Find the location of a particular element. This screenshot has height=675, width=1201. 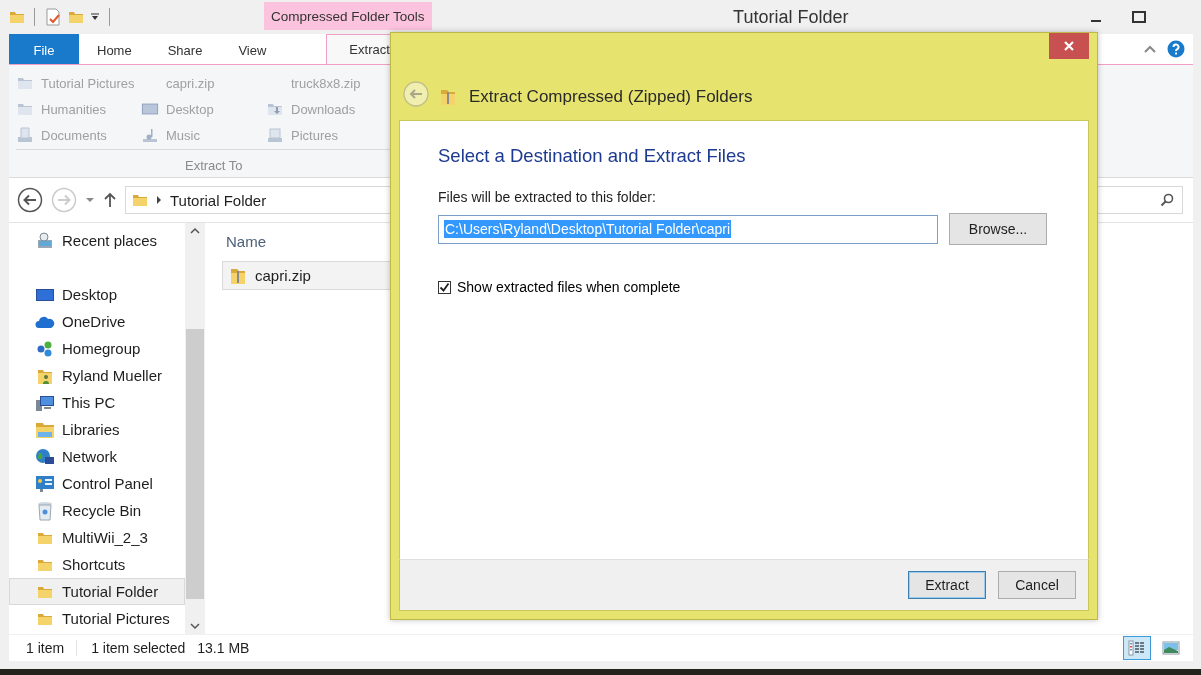

nav-item: This PC is located at coordinates (97, 402).